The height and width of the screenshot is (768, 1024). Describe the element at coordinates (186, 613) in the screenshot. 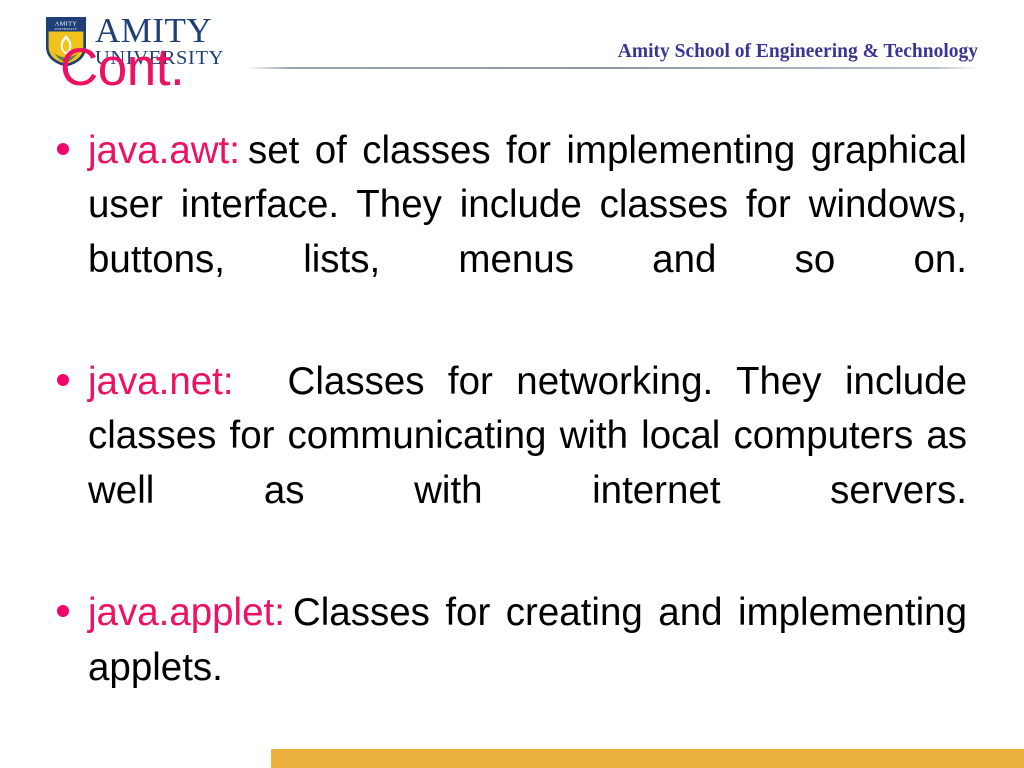

I see `bullet-keyword: java.applet:` at that location.